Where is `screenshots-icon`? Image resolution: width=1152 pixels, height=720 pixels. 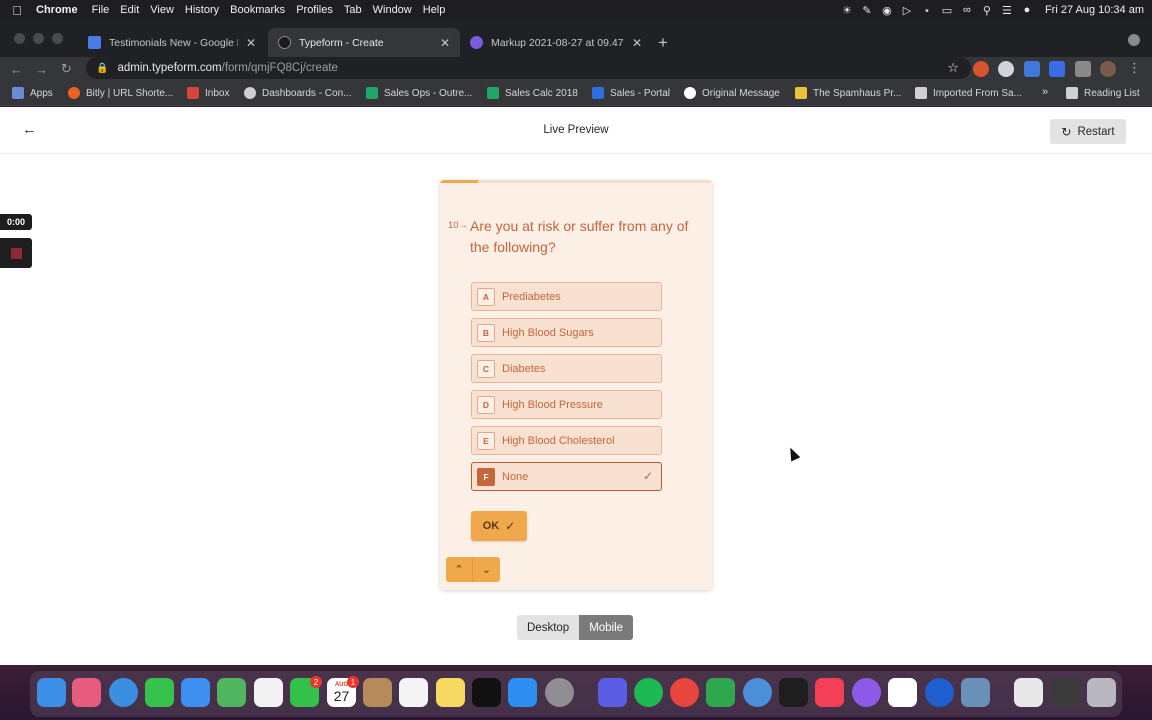 screenshots-icon is located at coordinates (1065, 692).